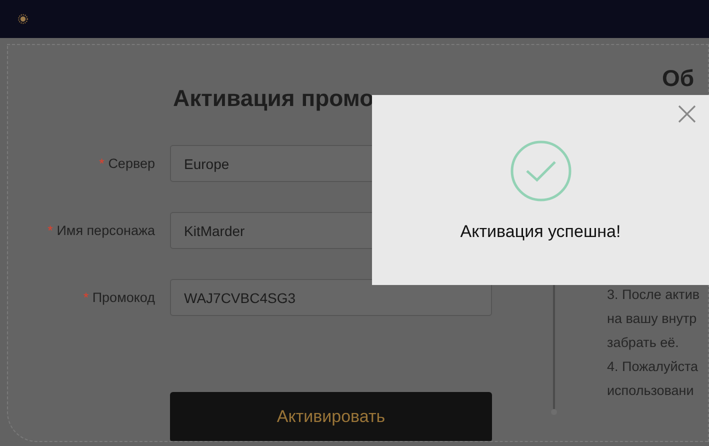 The width and height of the screenshot is (709, 446). I want to click on close-icon, so click(687, 114).